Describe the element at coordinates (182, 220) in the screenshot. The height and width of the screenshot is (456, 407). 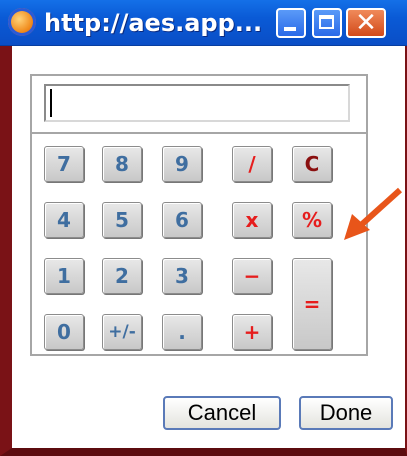
I see `key-6: 6` at that location.